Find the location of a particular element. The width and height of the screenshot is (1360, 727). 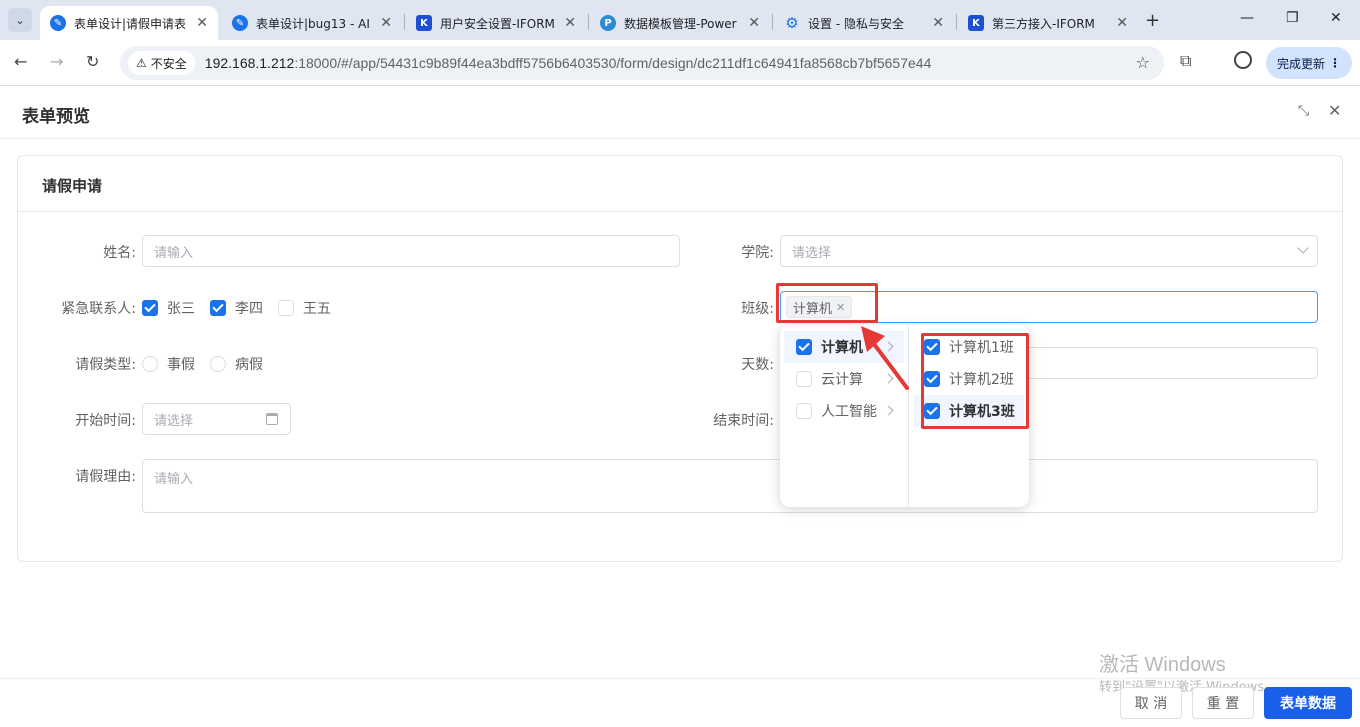

reload-icon: ↻ is located at coordinates (92, 61).